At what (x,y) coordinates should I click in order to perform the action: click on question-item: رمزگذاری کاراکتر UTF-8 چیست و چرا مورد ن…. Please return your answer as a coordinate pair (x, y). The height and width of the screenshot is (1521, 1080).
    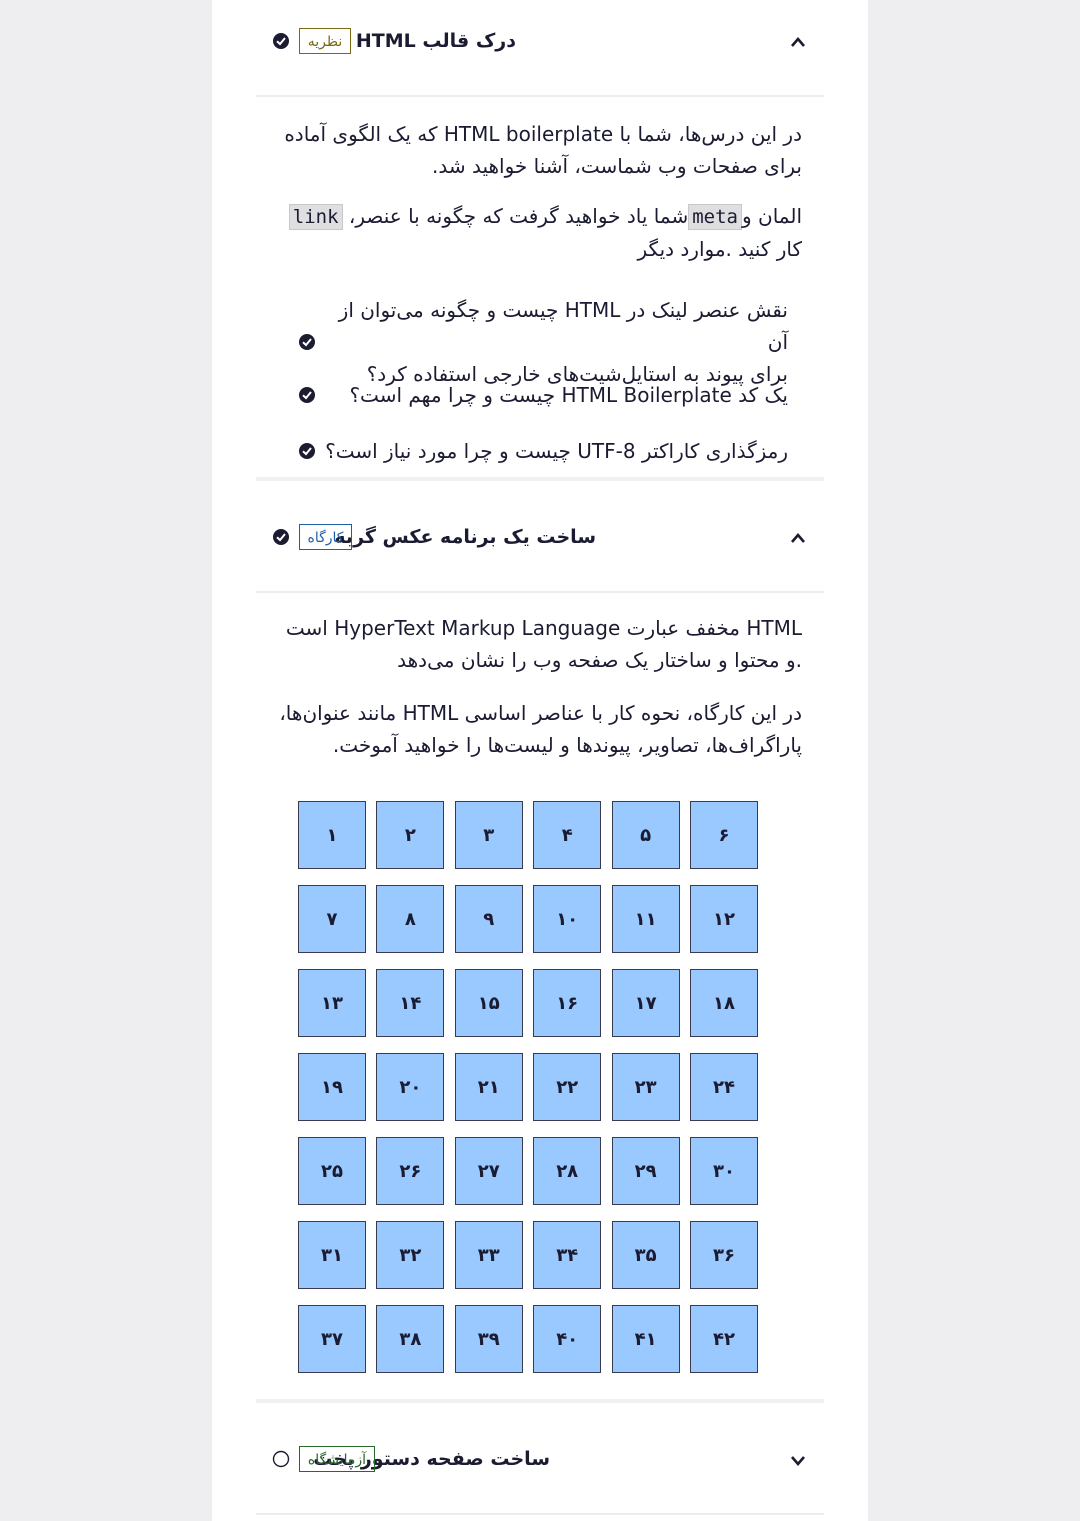
    Looking at the image, I should click on (543, 451).